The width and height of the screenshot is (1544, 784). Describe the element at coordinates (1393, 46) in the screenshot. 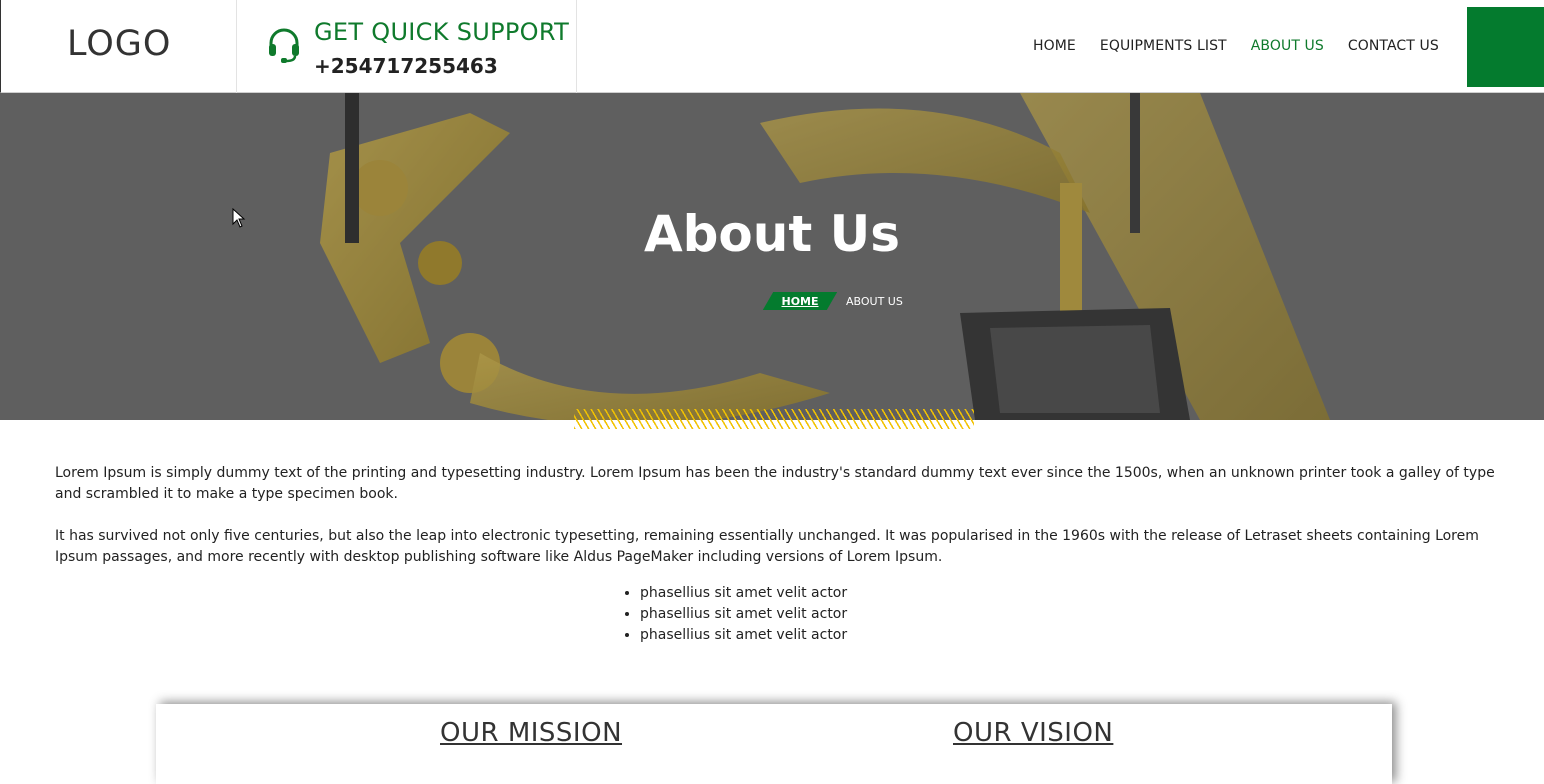

I see `nav-contact-us: CONTACT US` at that location.